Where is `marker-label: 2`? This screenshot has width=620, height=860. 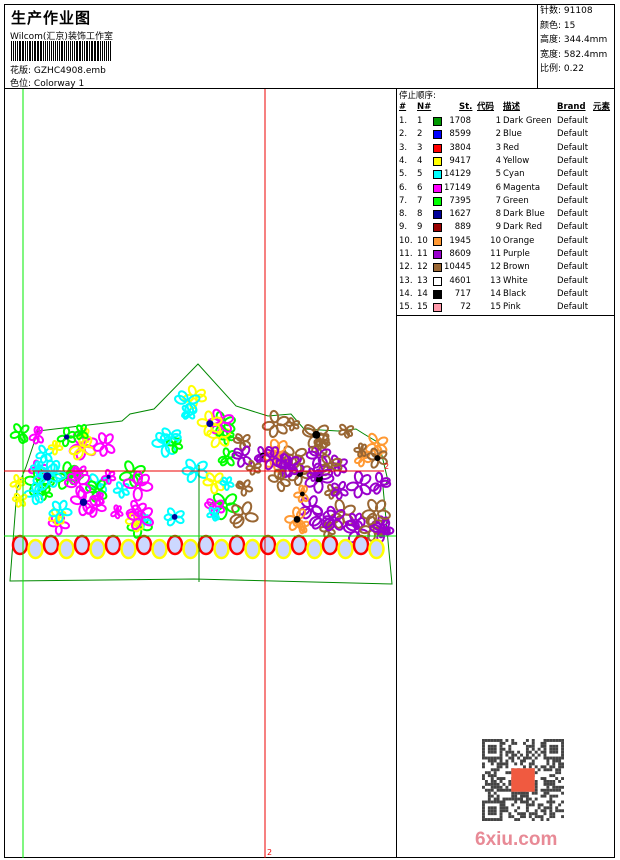 marker-label: 2 is located at coordinates (386, 466).